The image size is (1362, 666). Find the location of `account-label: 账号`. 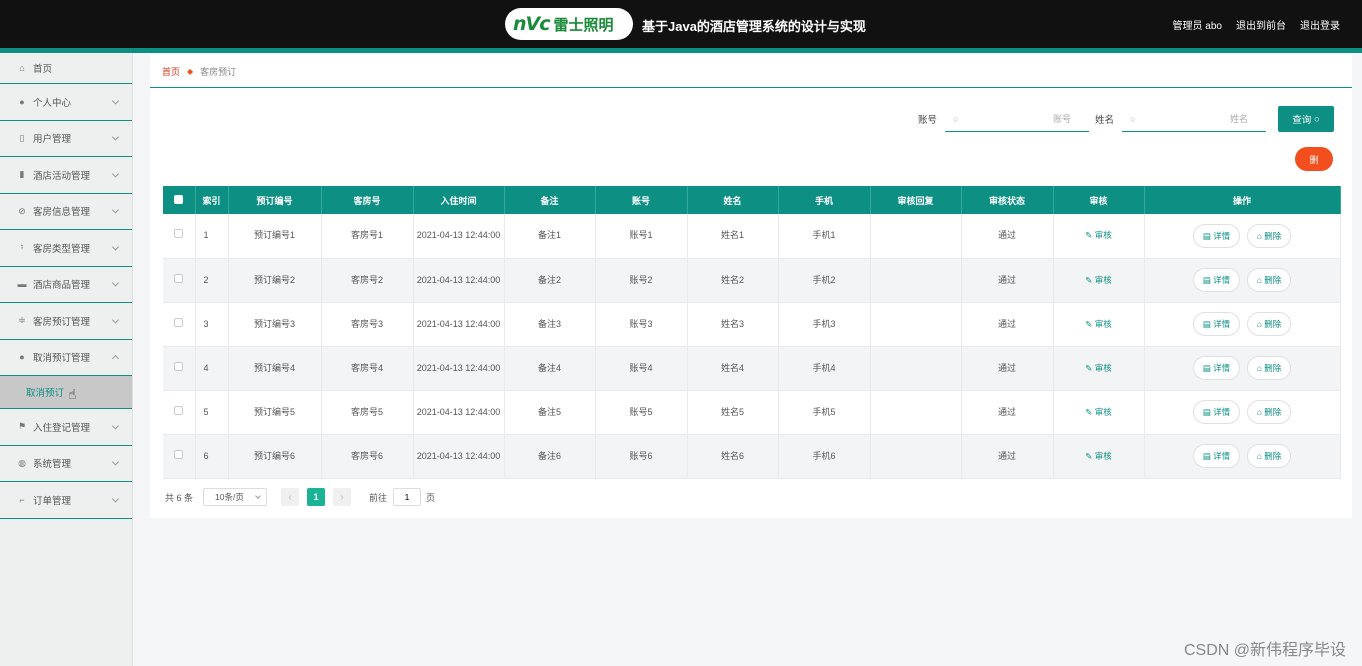

account-label: 账号 is located at coordinates (927, 120).